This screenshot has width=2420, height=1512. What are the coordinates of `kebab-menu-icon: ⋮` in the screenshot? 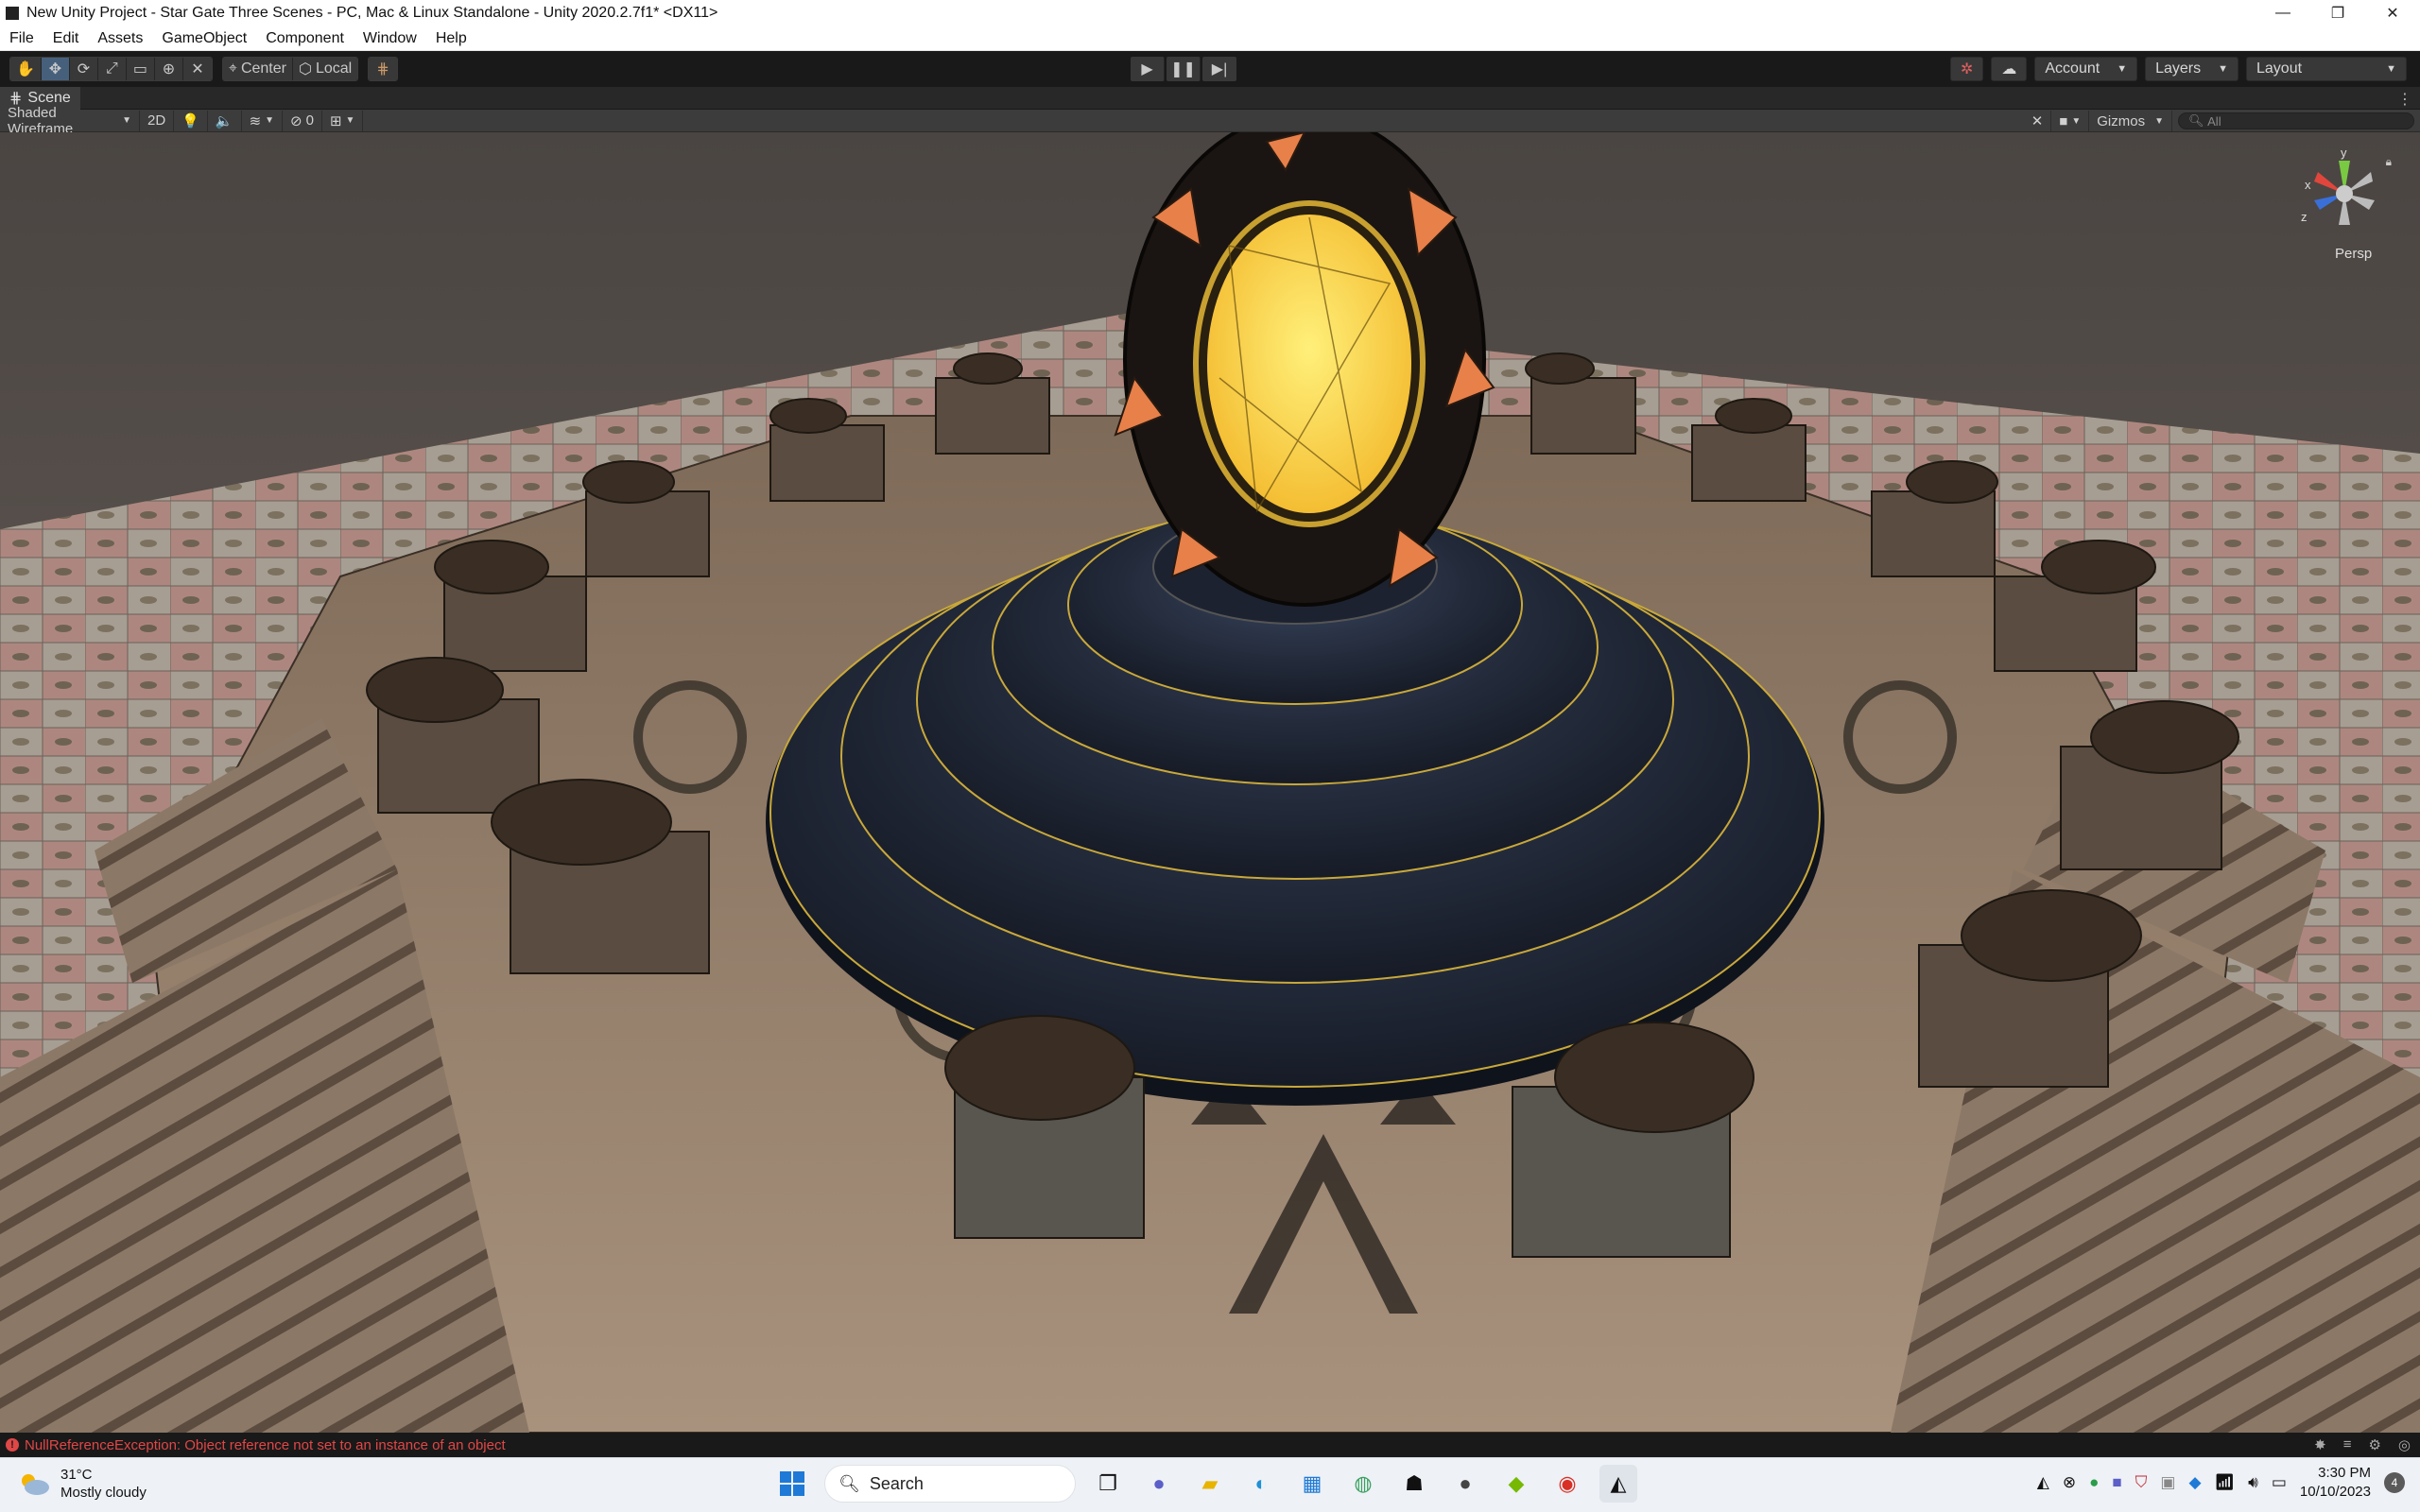 It's located at (2404, 99).